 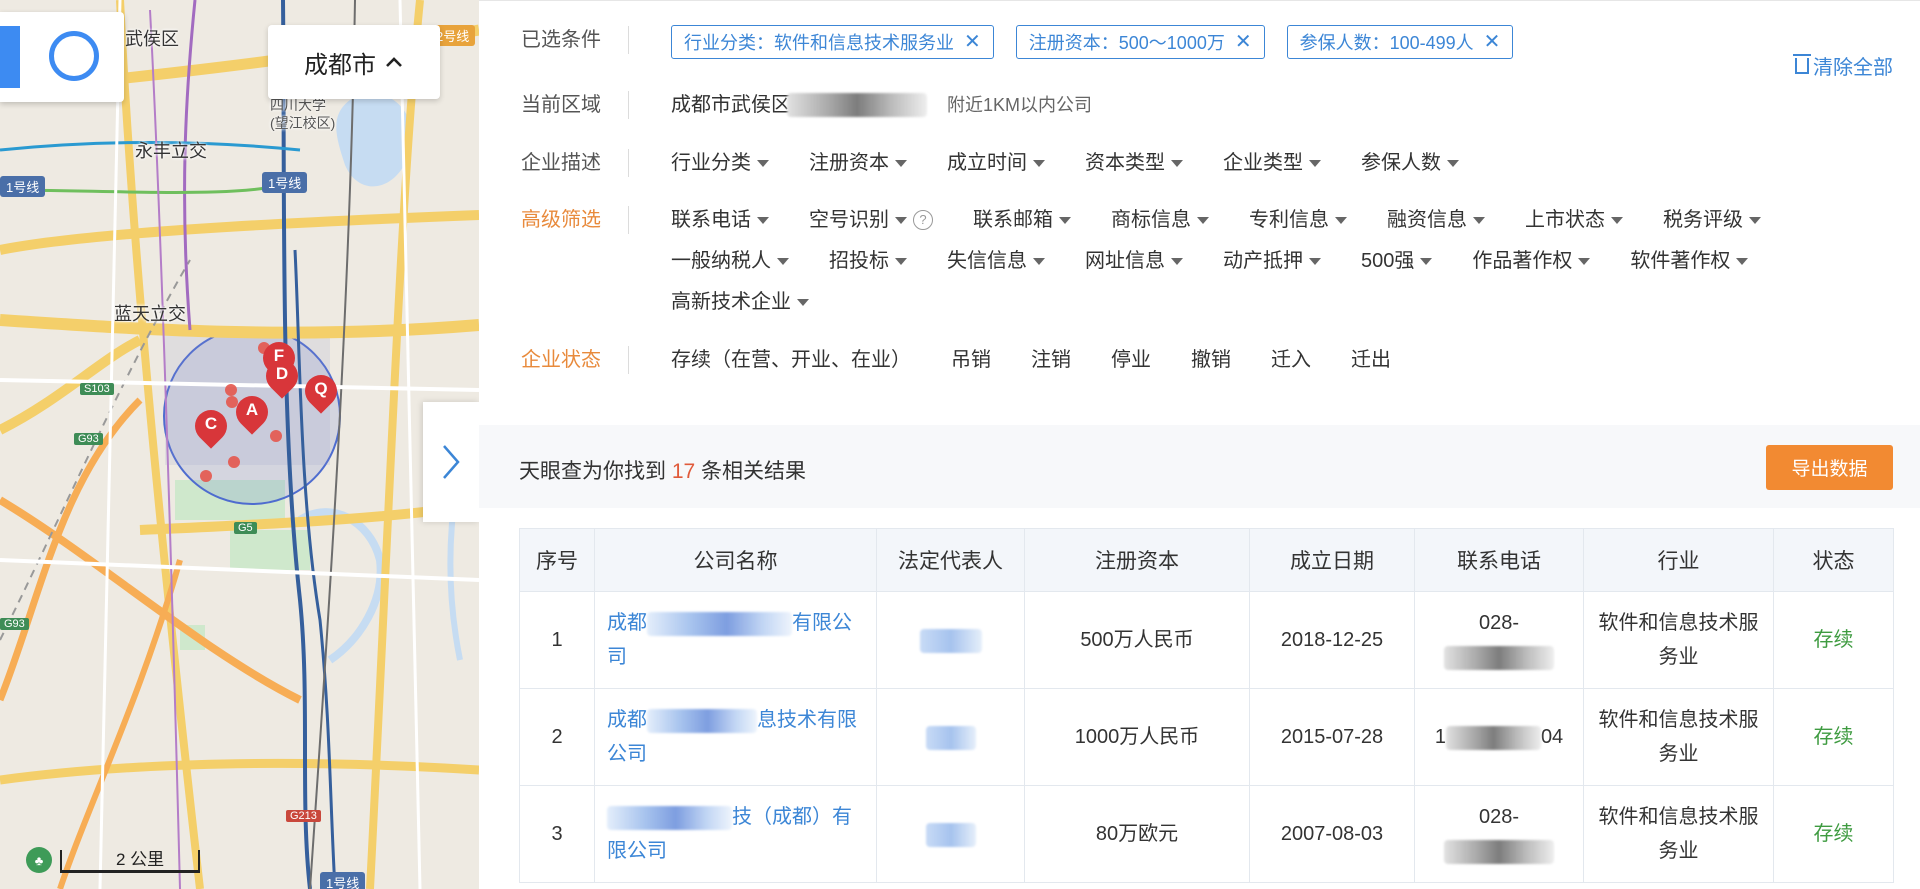 What do you see at coordinates (394, 62) in the screenshot?
I see `chevron-up-icon` at bounding box center [394, 62].